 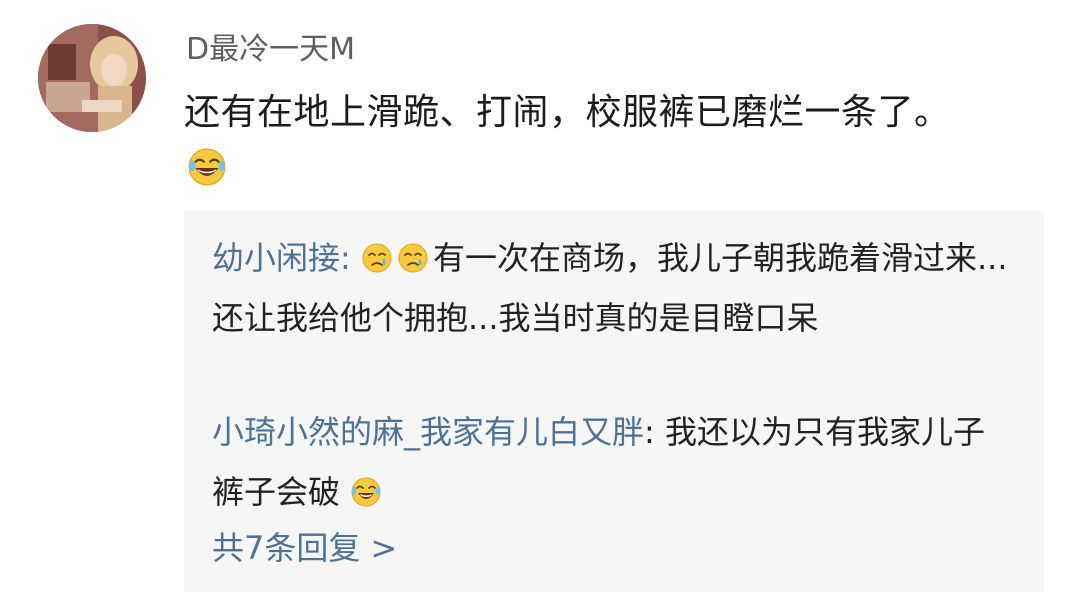 I want to click on avatar, so click(x=92, y=78).